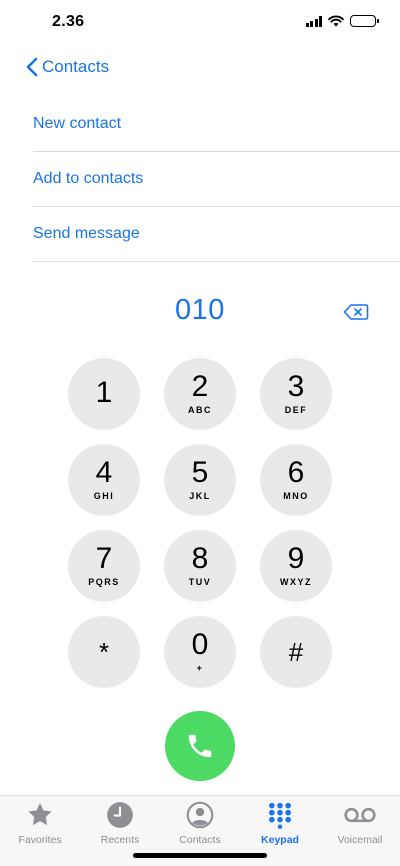 The width and height of the screenshot is (400, 866). Describe the element at coordinates (76, 66) in the screenshot. I see `back-label: Contacts` at that location.